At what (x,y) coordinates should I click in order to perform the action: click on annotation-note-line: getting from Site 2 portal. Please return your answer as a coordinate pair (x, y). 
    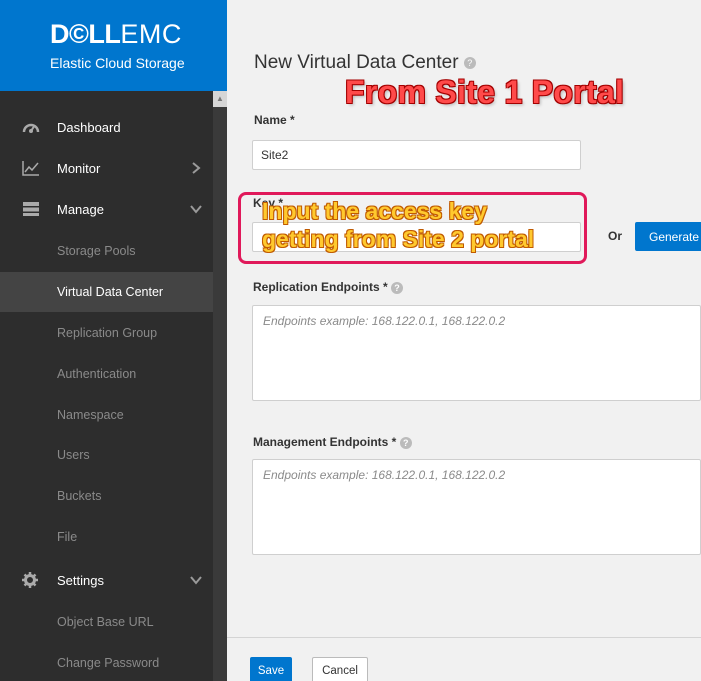
    Looking at the image, I should click on (398, 239).